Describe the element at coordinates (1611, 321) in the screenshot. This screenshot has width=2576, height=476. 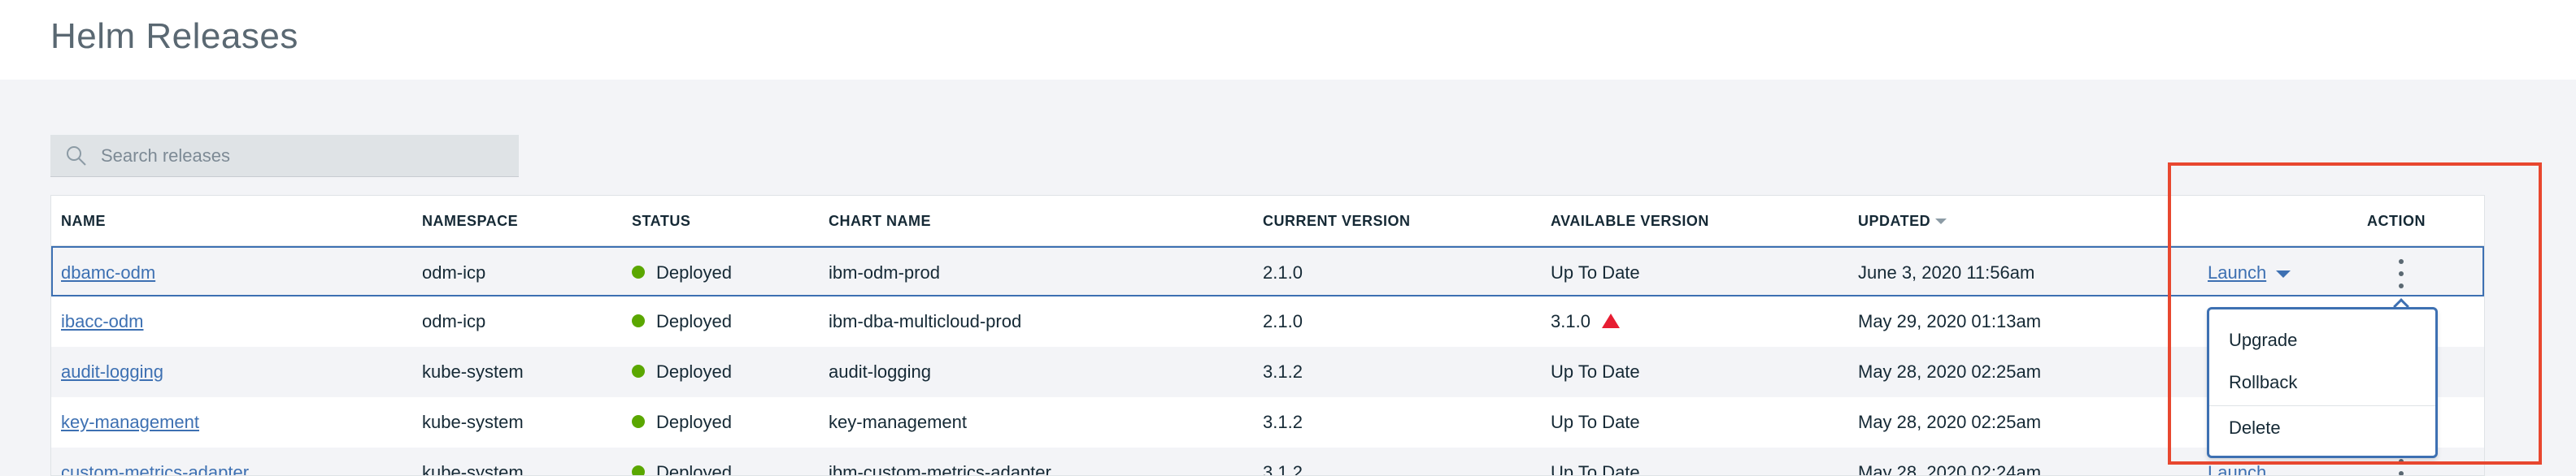
I see `warning-triangle-icon` at that location.